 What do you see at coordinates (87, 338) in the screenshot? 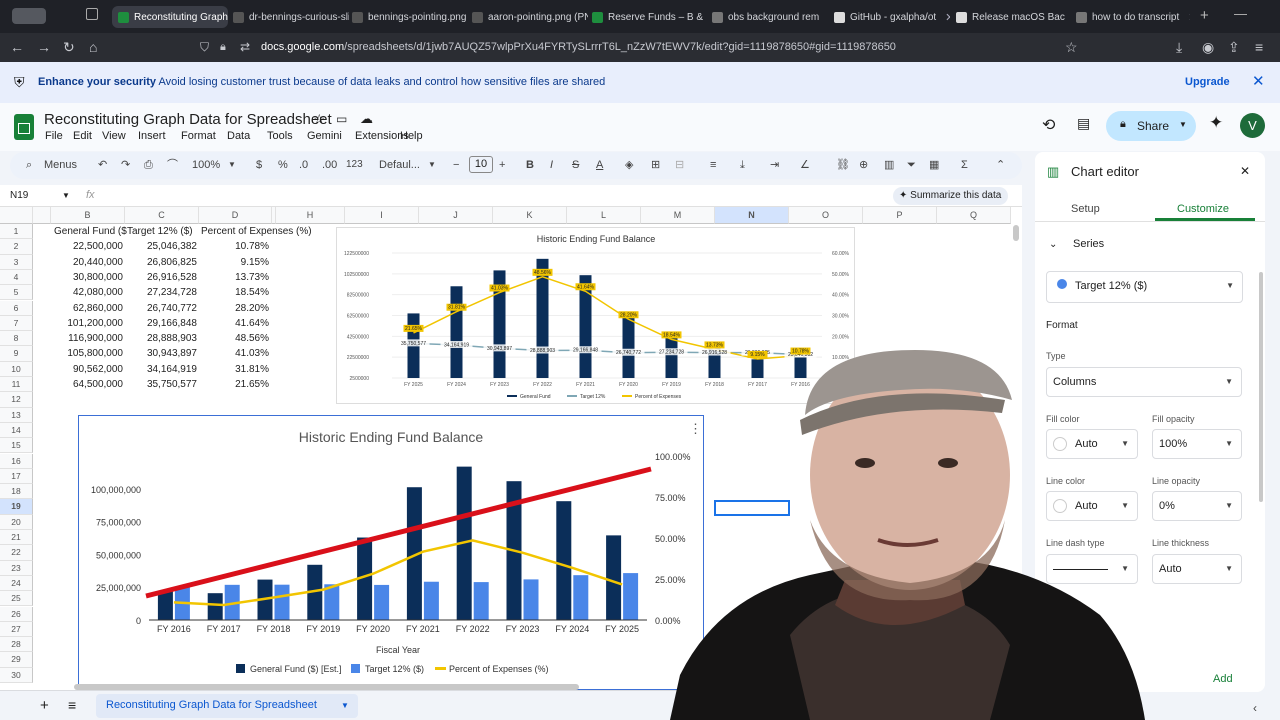
I see `data-cell: 116,900,000` at bounding box center [87, 338].